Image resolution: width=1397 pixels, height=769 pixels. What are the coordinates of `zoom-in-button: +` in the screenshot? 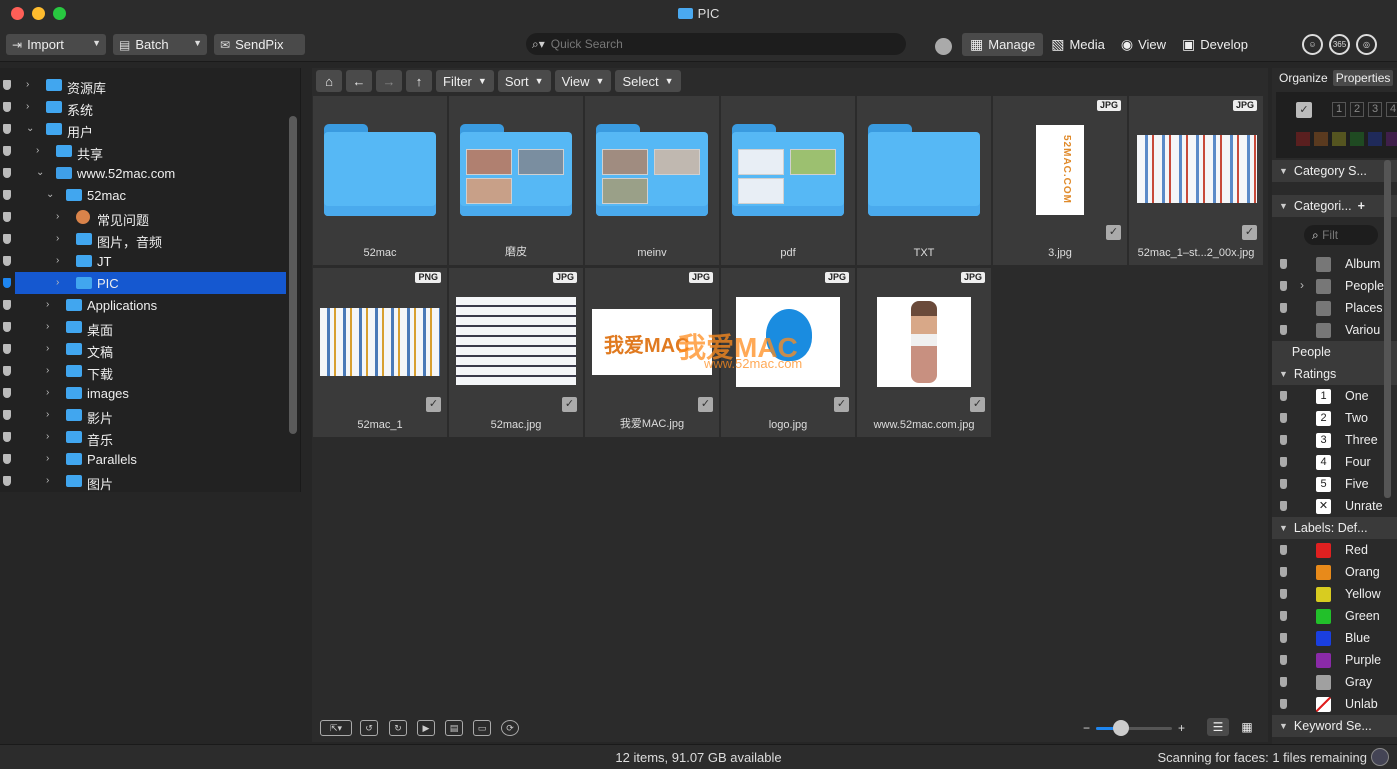 It's located at (1181, 728).